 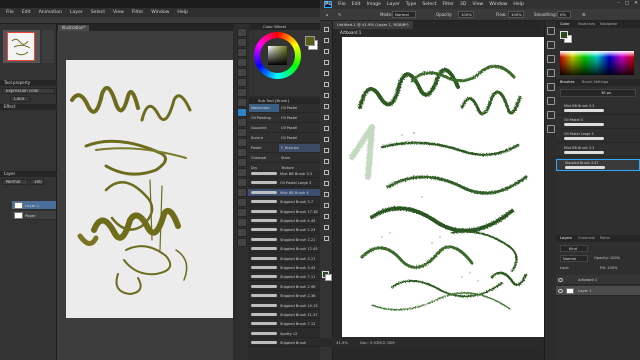 I want to click on history-icon, so click(x=551, y=31).